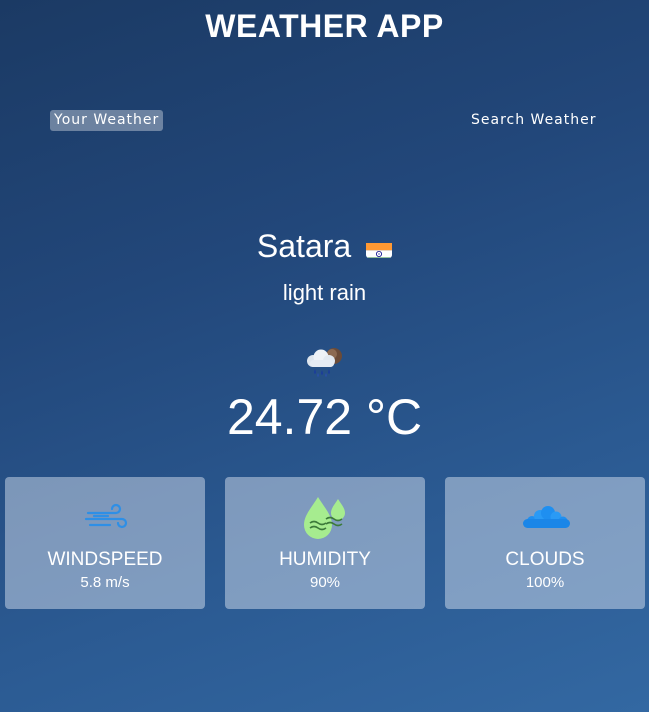 This screenshot has height=712, width=649. I want to click on clouds-card: CLOUDS 100%, so click(545, 543).